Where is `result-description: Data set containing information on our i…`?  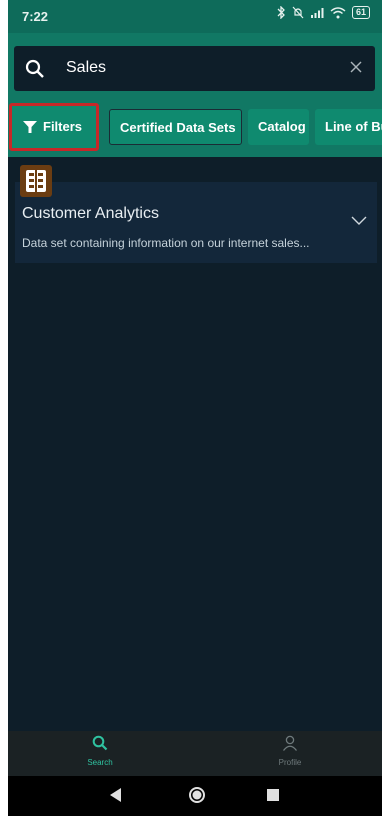
result-description: Data set containing information on our i… is located at coordinates (166, 243).